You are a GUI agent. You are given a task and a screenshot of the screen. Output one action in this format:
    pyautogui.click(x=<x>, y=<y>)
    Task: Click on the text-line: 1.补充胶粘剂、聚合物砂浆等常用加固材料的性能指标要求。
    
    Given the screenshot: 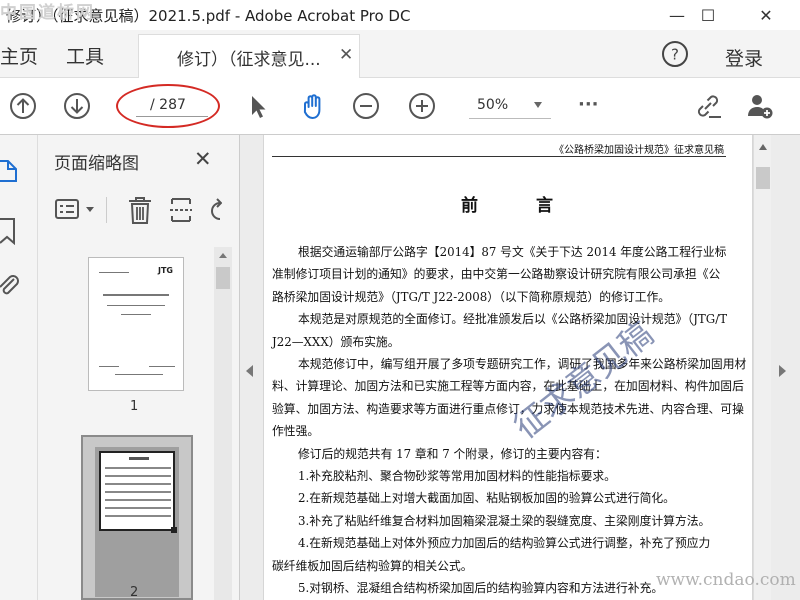 What is the action you would take?
    pyautogui.click(x=457, y=476)
    